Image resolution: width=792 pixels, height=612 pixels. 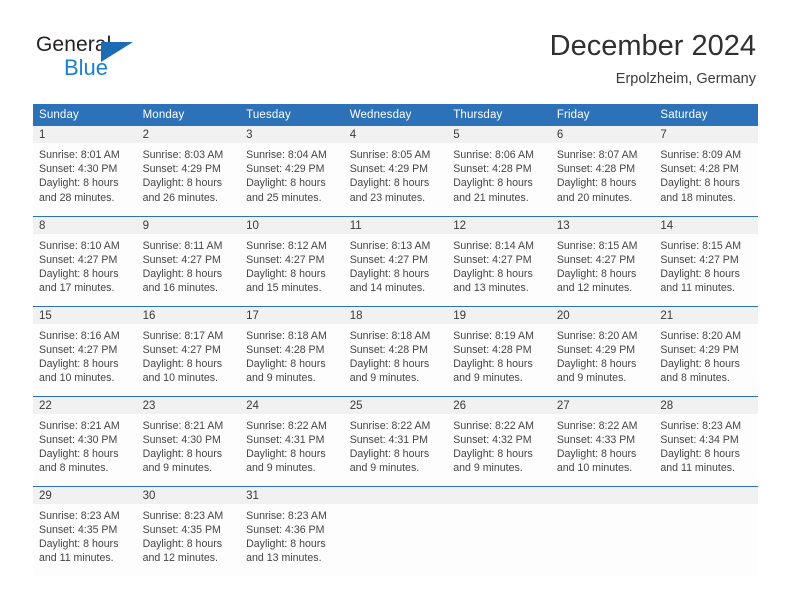 I want to click on daylight-duration-line2: and 17 minutes., so click(x=77, y=288).